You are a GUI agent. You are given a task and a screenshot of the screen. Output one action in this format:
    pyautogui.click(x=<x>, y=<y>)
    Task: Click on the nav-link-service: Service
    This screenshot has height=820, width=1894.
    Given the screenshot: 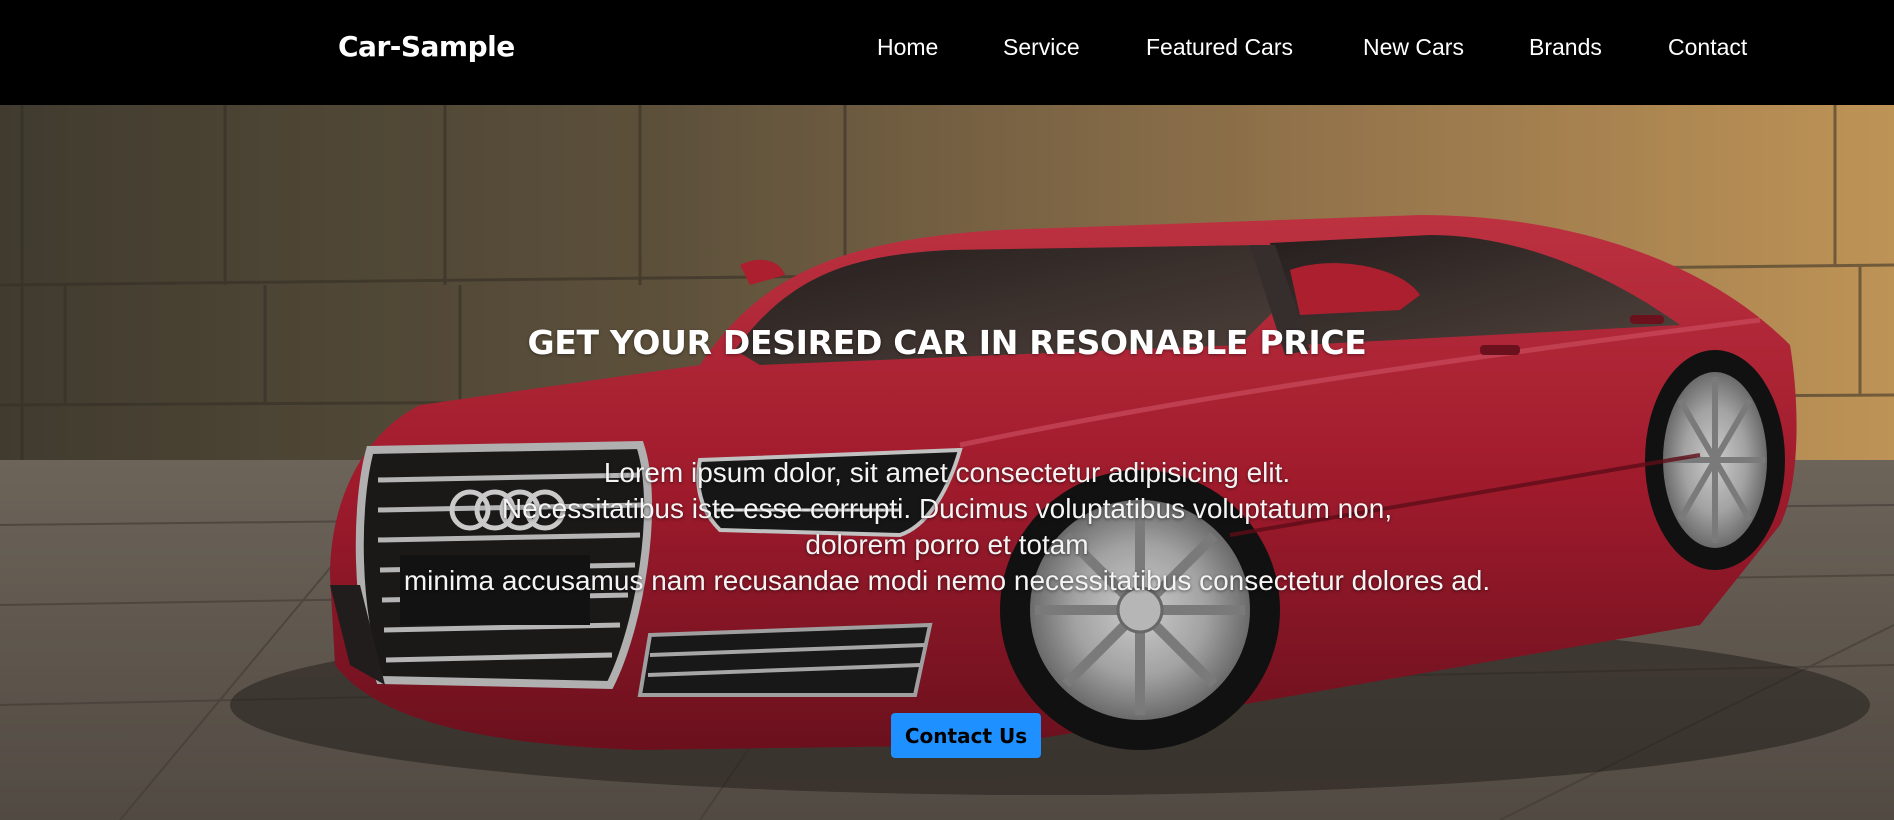 What is the action you would take?
    pyautogui.click(x=1041, y=47)
    